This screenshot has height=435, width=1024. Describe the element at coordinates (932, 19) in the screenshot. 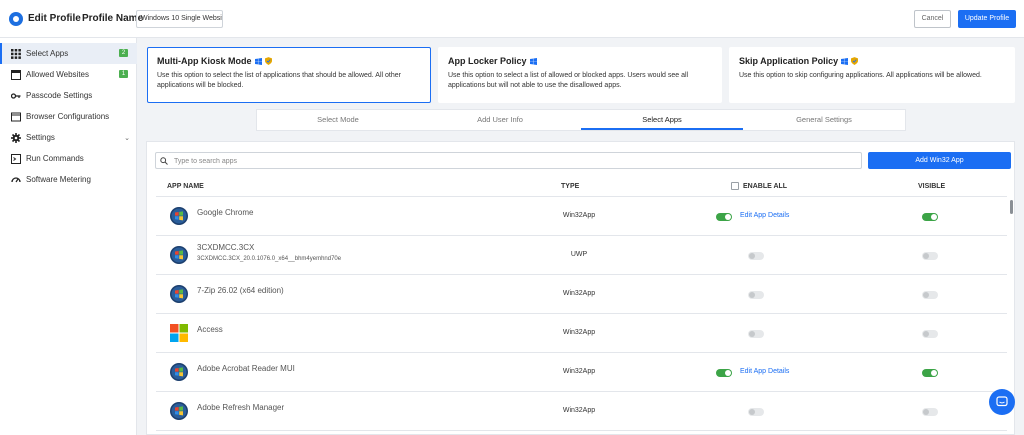

I see `cancel-button: Cancel` at that location.